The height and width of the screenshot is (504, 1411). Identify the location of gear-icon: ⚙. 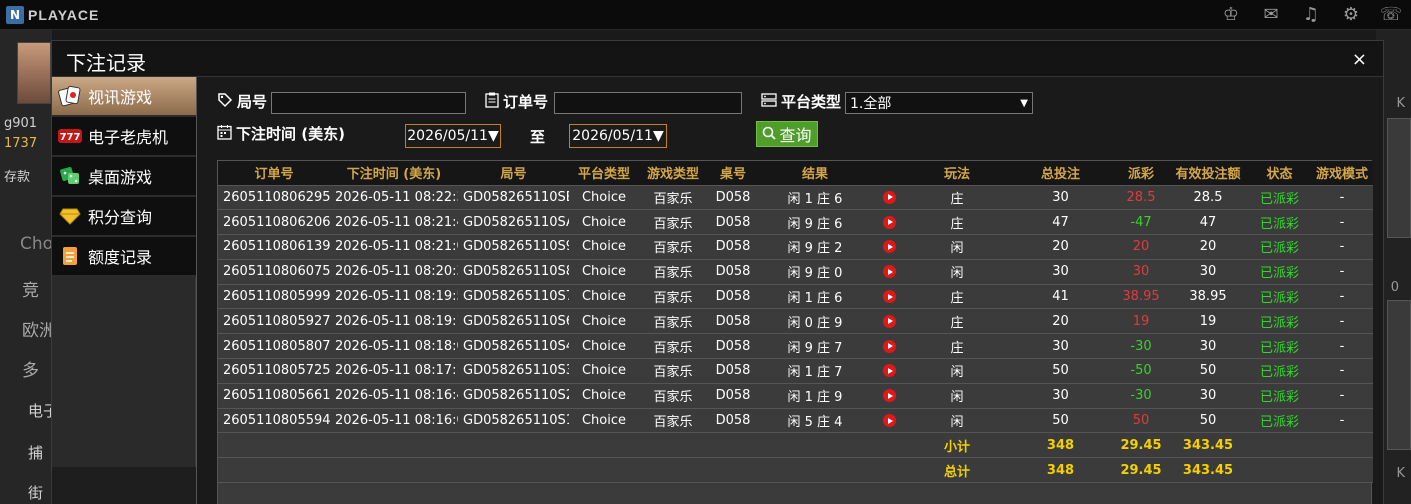
(1351, 15).